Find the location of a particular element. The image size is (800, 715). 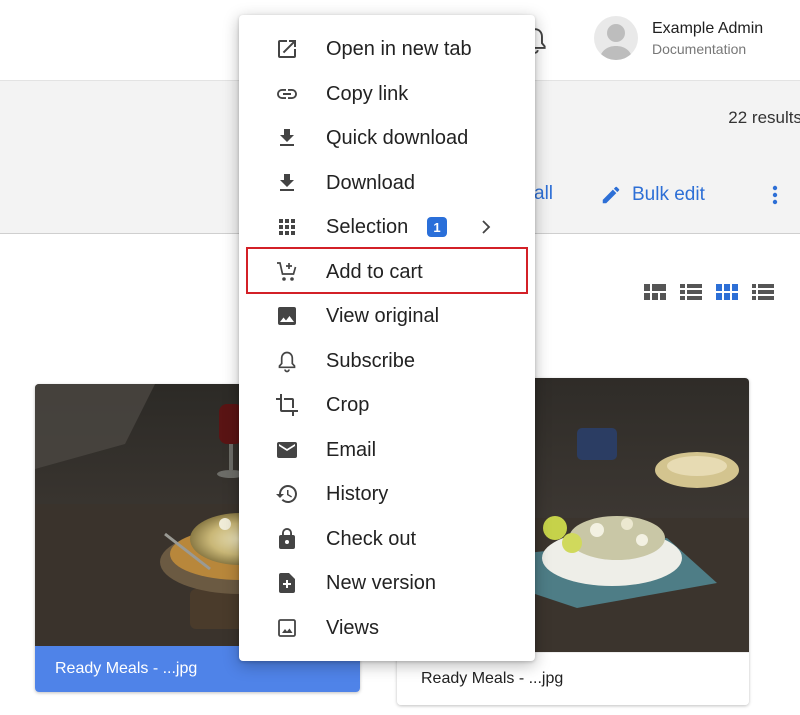

link-icon is located at coordinates (287, 94).